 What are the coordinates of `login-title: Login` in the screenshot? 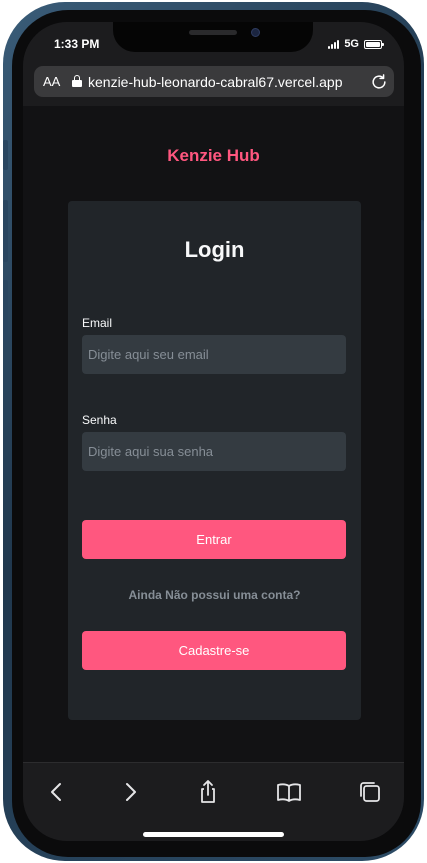 It's located at (214, 249).